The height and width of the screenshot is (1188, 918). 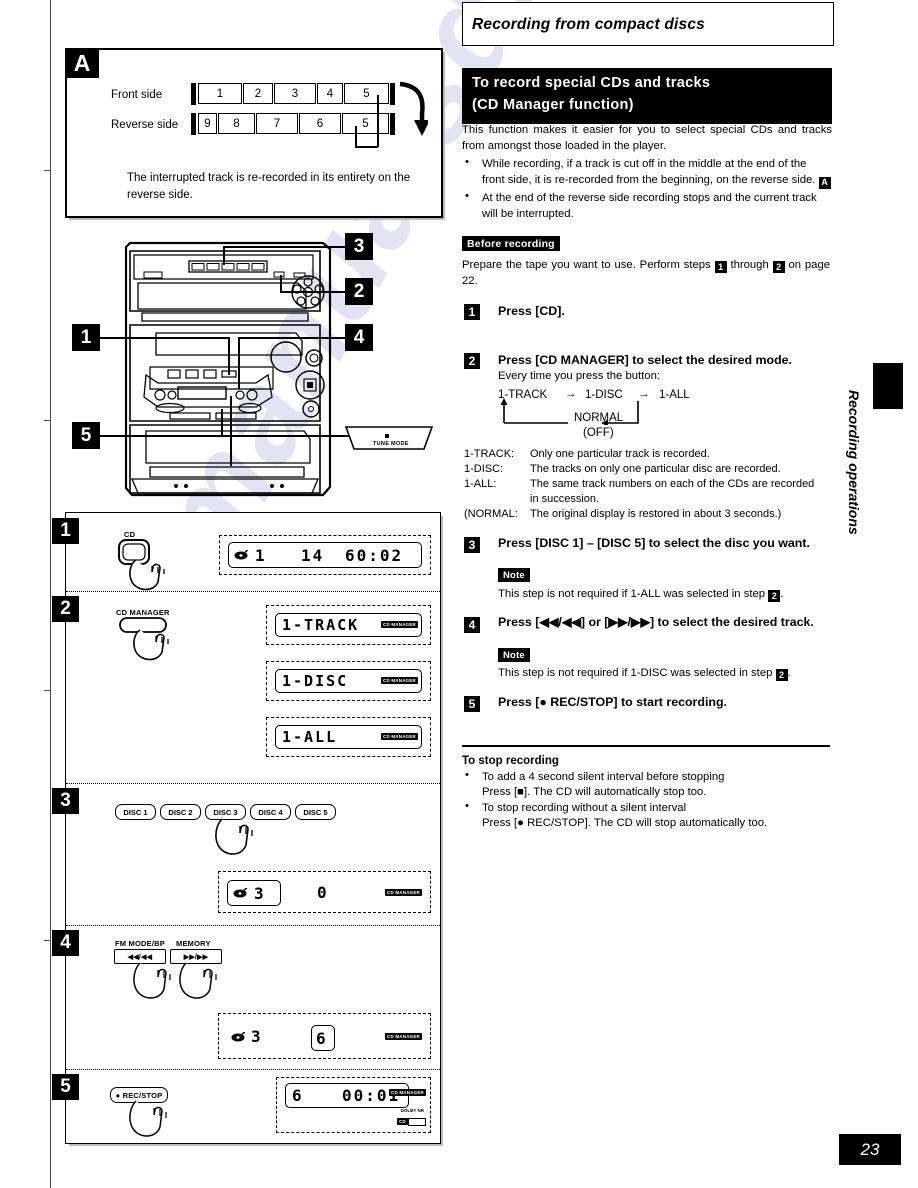 I want to click on reverse-track-8: 8, so click(x=236, y=123).